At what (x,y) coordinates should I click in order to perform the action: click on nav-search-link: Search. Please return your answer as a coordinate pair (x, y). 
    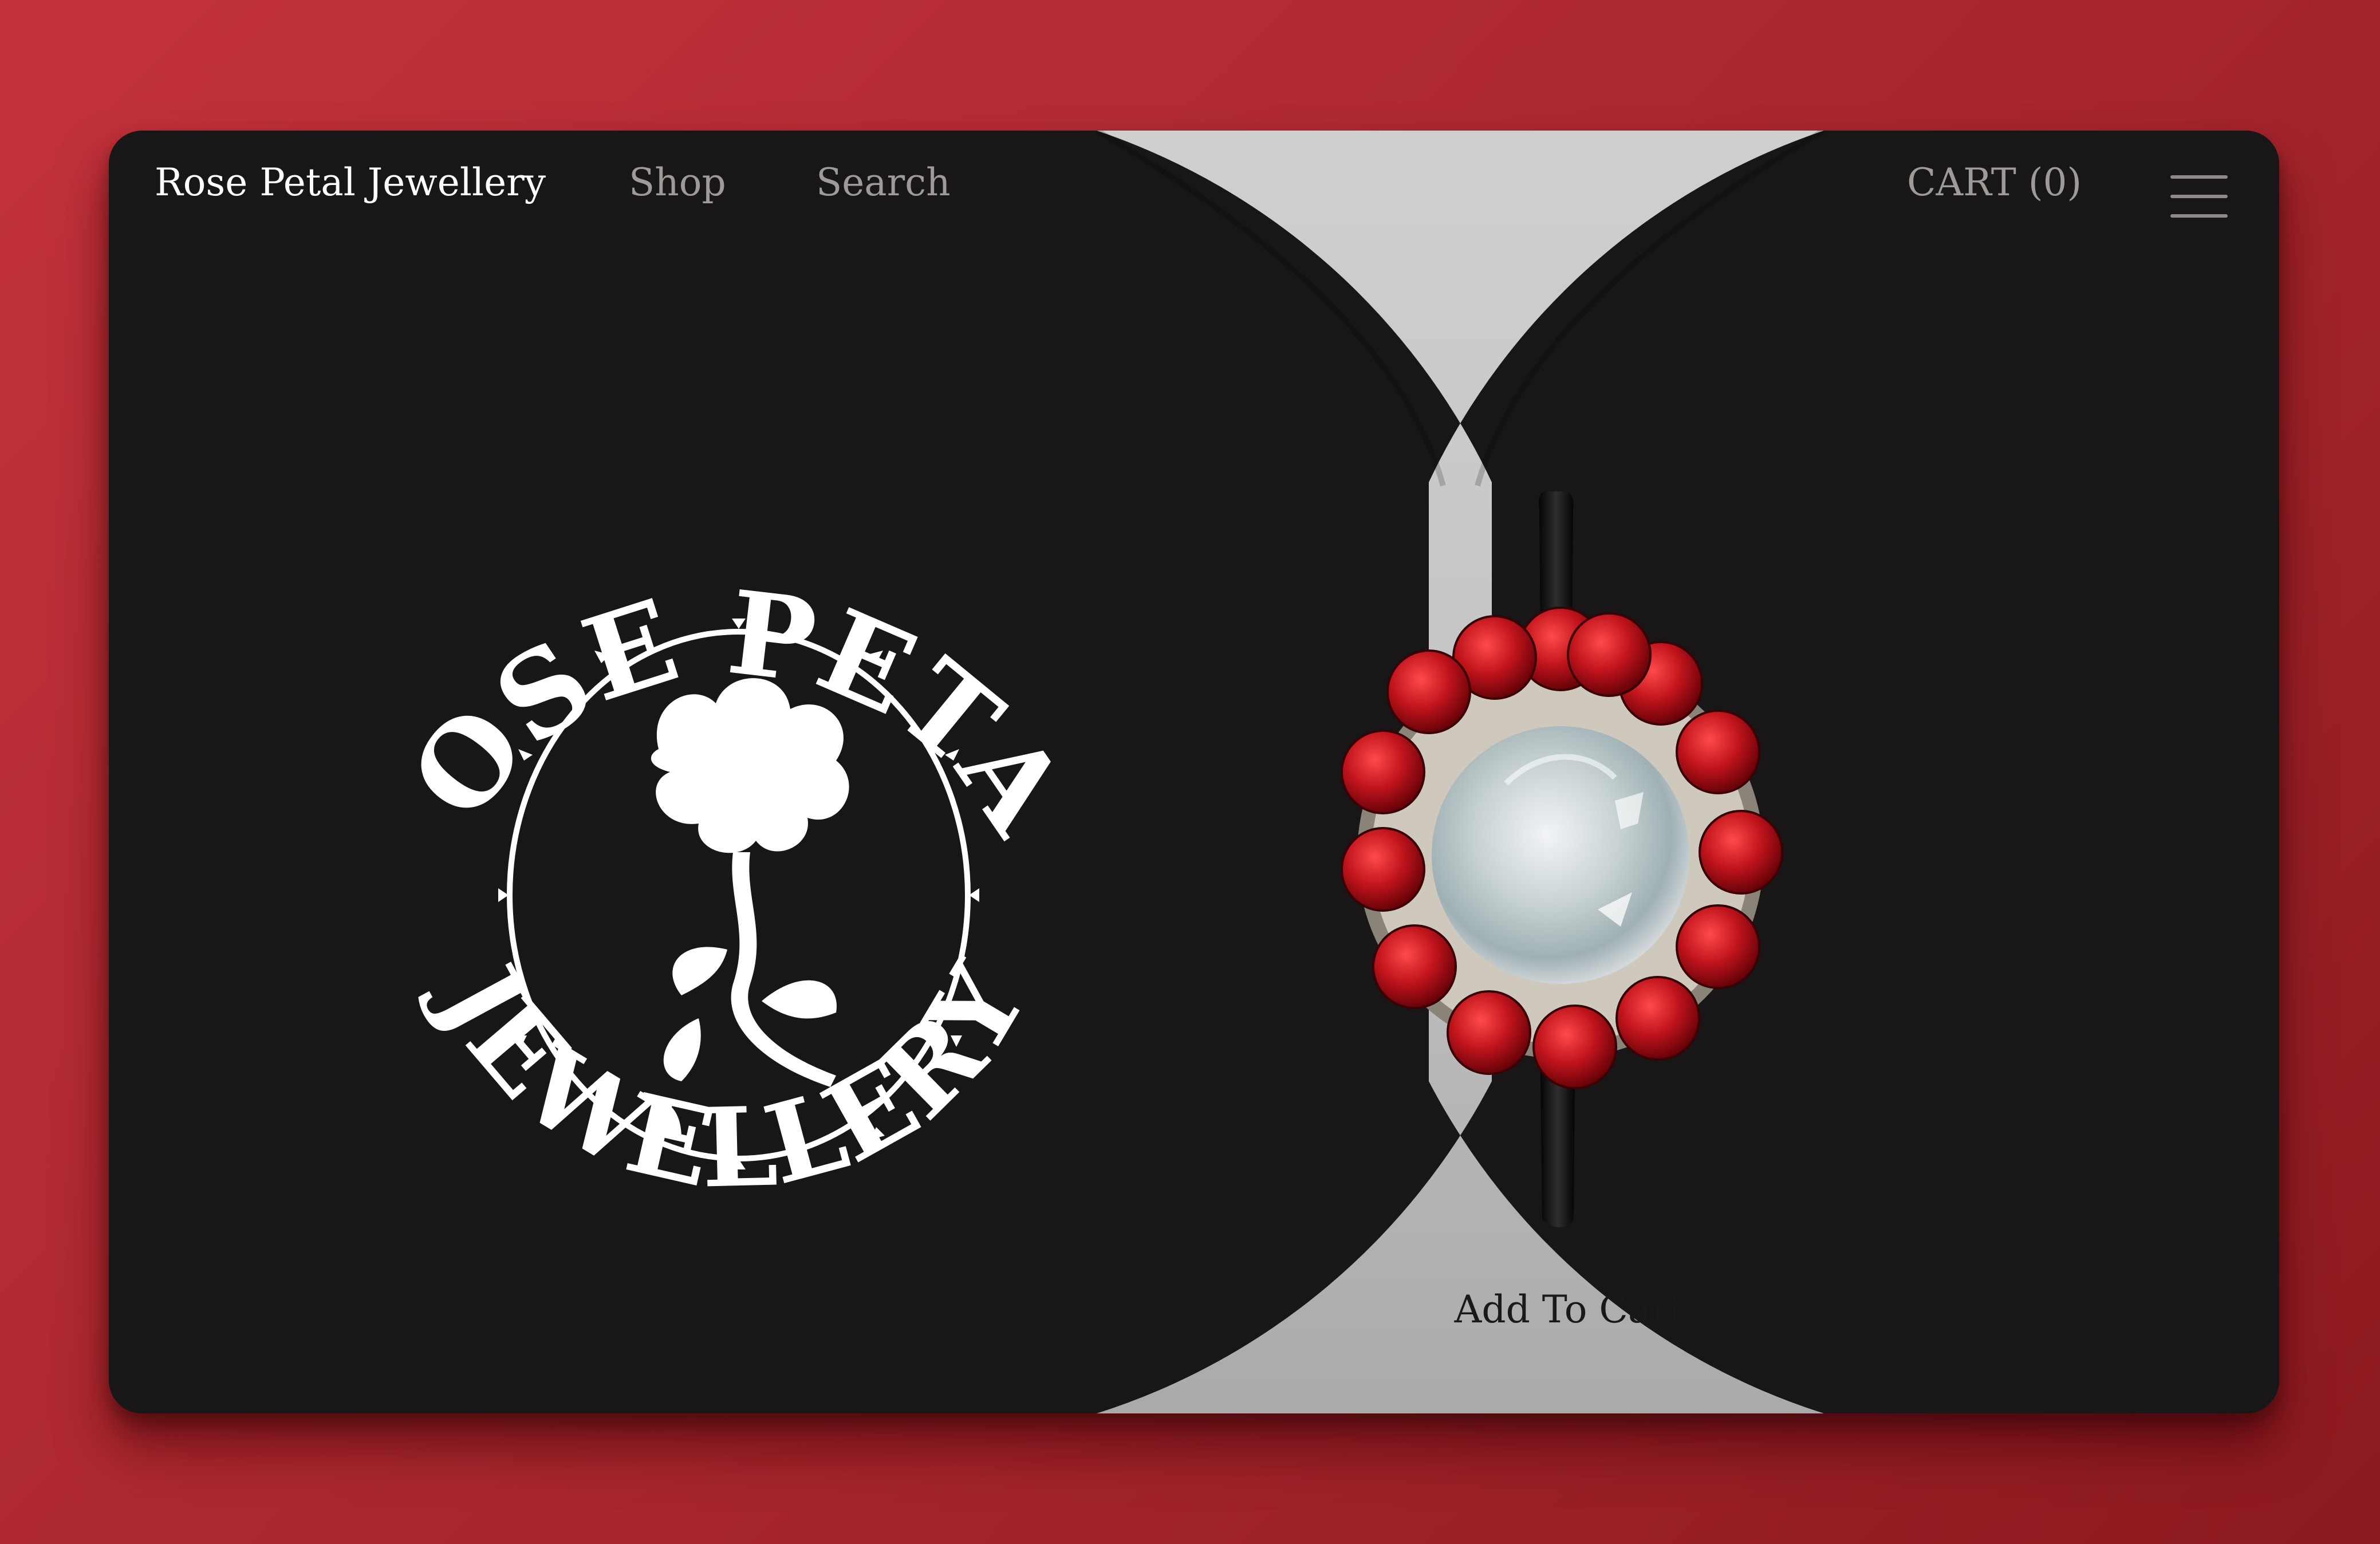
    Looking at the image, I should click on (883, 182).